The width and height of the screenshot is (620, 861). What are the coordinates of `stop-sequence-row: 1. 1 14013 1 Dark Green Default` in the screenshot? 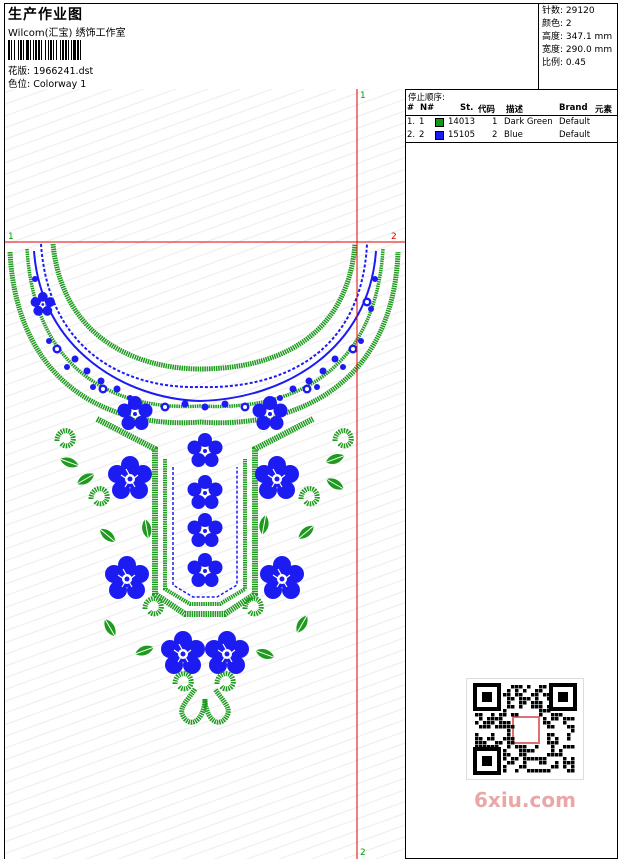 It's located at (499, 122).